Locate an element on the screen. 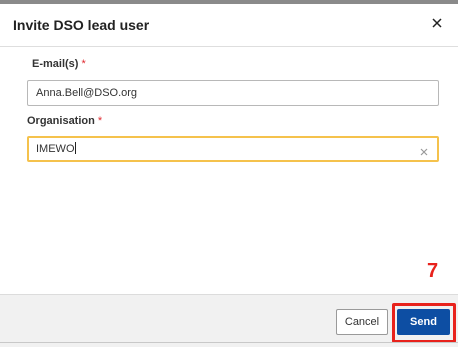 The width and height of the screenshot is (458, 347). close-icon is located at coordinates (437, 23).